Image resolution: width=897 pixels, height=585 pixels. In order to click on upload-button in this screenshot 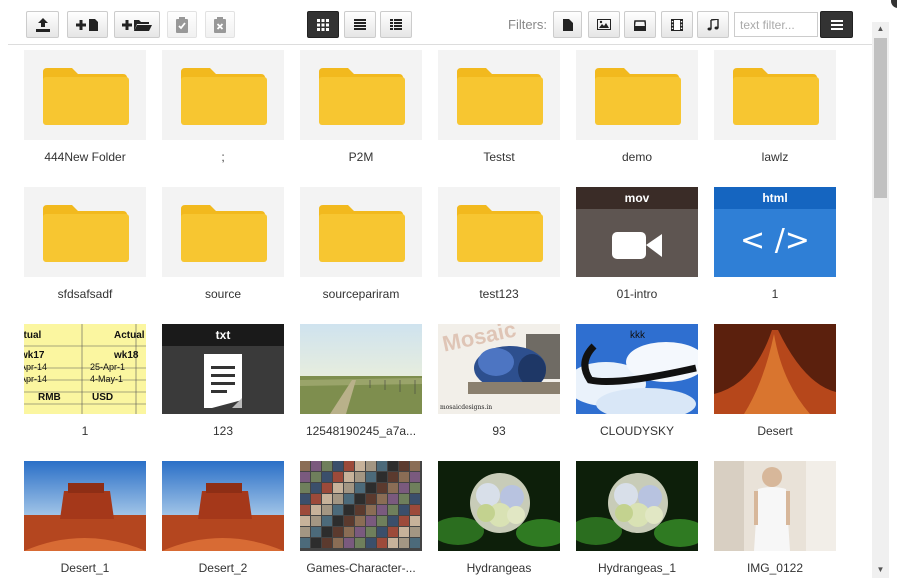, I will do `click(42, 24)`.